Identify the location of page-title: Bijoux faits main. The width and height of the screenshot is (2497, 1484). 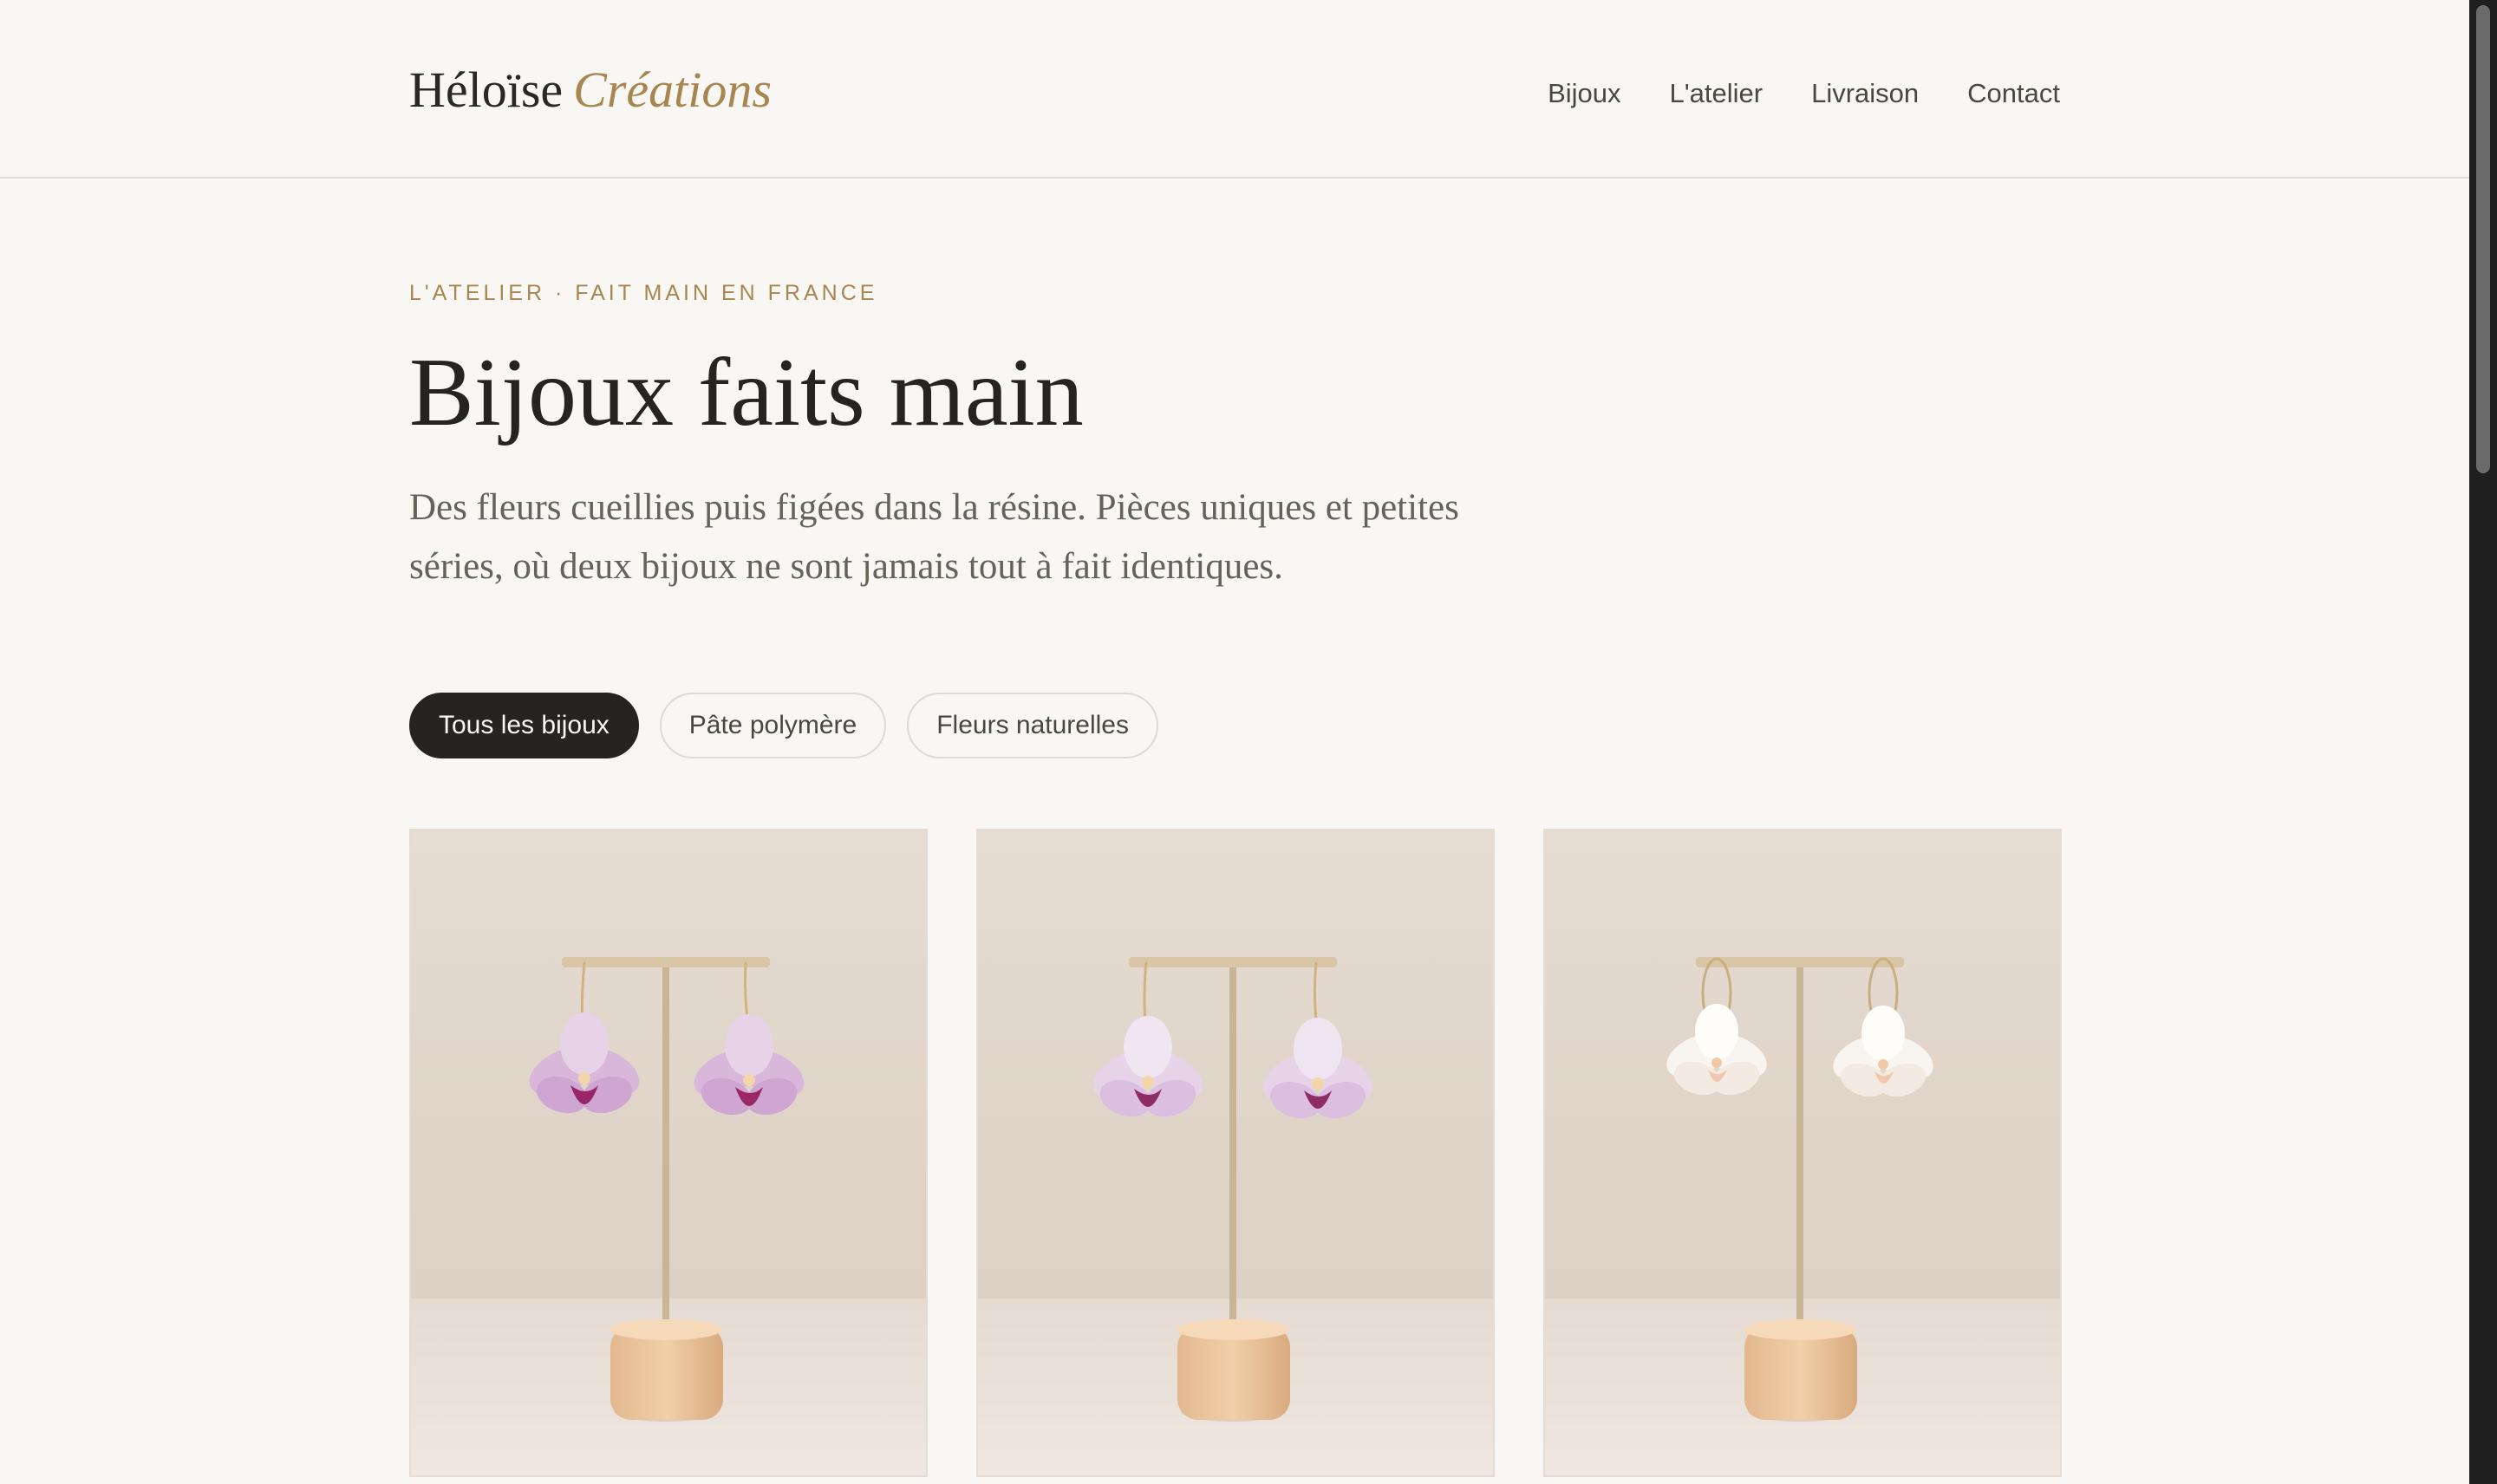
(746, 392).